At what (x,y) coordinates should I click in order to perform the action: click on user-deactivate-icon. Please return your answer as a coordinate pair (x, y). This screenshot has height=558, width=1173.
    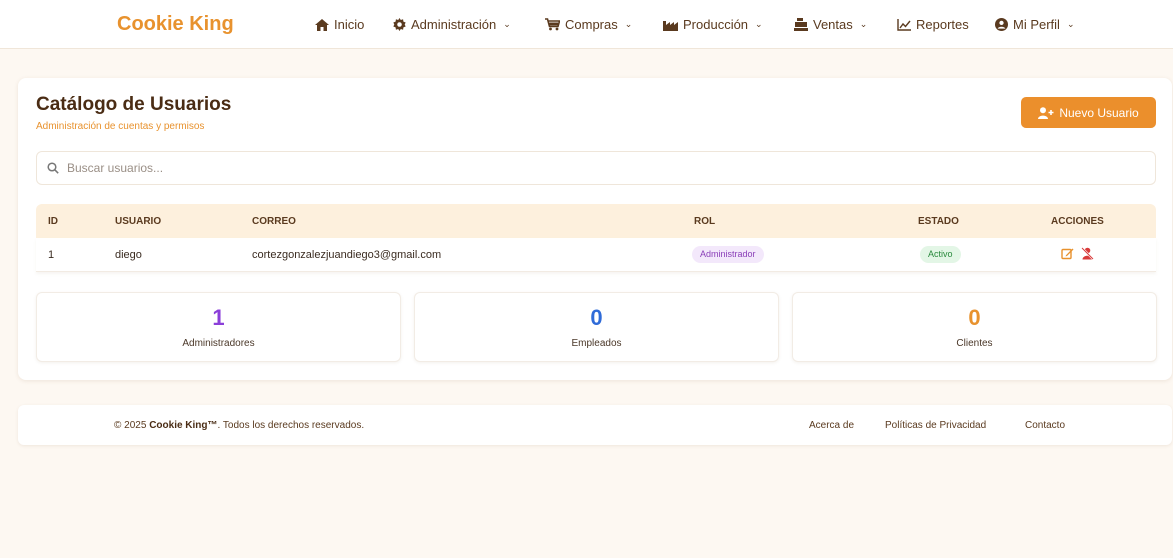
    Looking at the image, I should click on (1087, 256).